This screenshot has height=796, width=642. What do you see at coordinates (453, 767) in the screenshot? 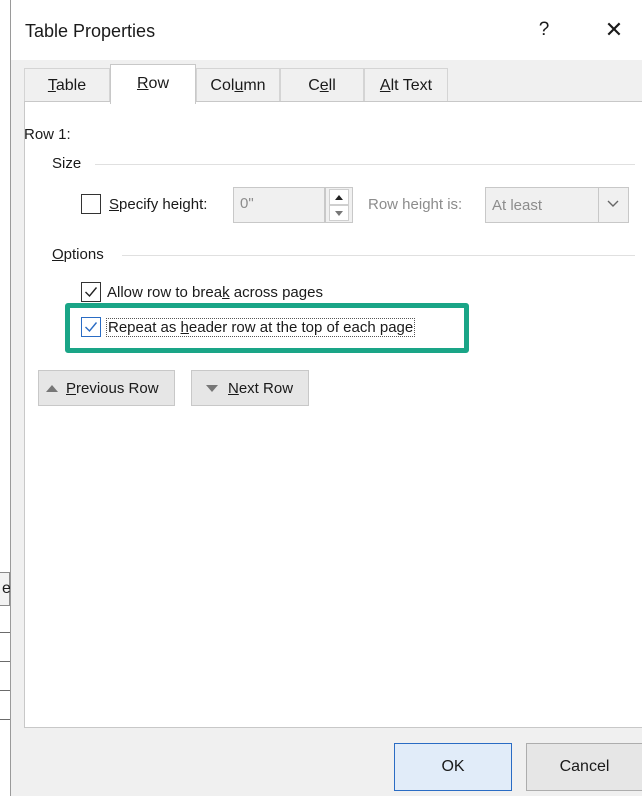
I see `ok-button: OK` at bounding box center [453, 767].